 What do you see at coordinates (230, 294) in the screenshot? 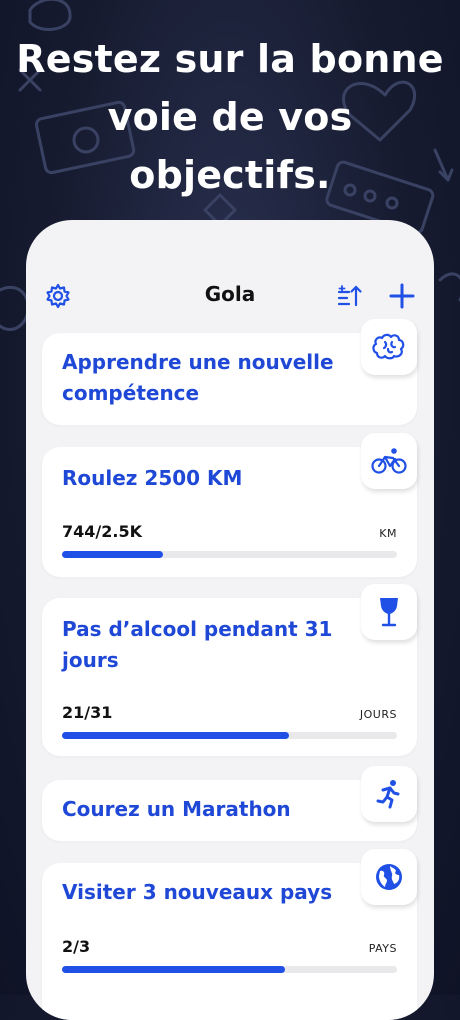
I see `app-title: Gola` at bounding box center [230, 294].